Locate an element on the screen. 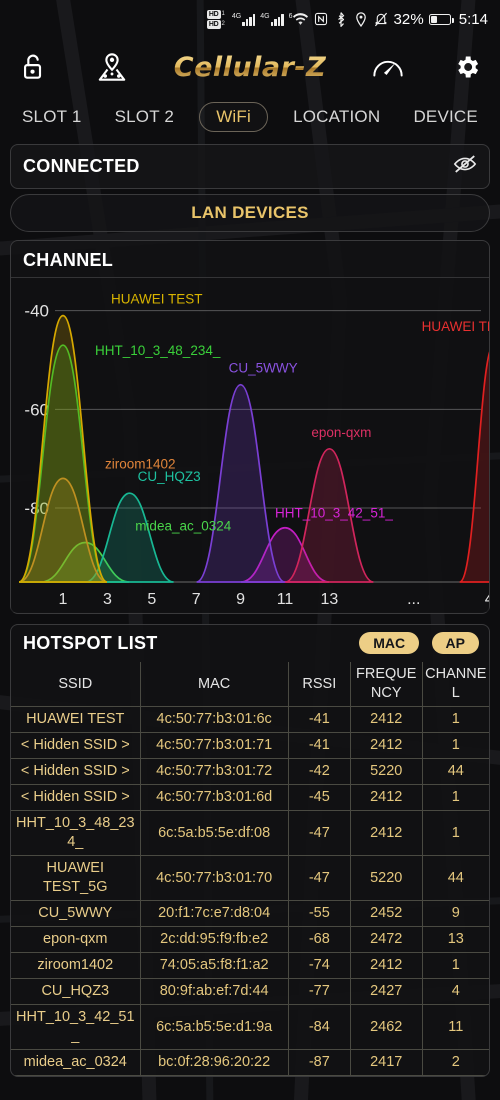 The width and height of the screenshot is (500, 1100). tab-device: DEVICE is located at coordinates (445, 117).